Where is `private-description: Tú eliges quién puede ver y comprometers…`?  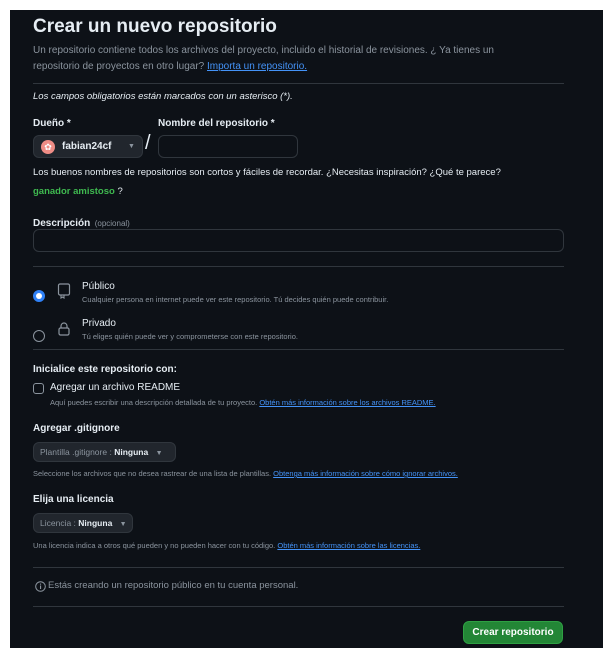 private-description: Tú eliges quién puede ver y comprometers… is located at coordinates (190, 336).